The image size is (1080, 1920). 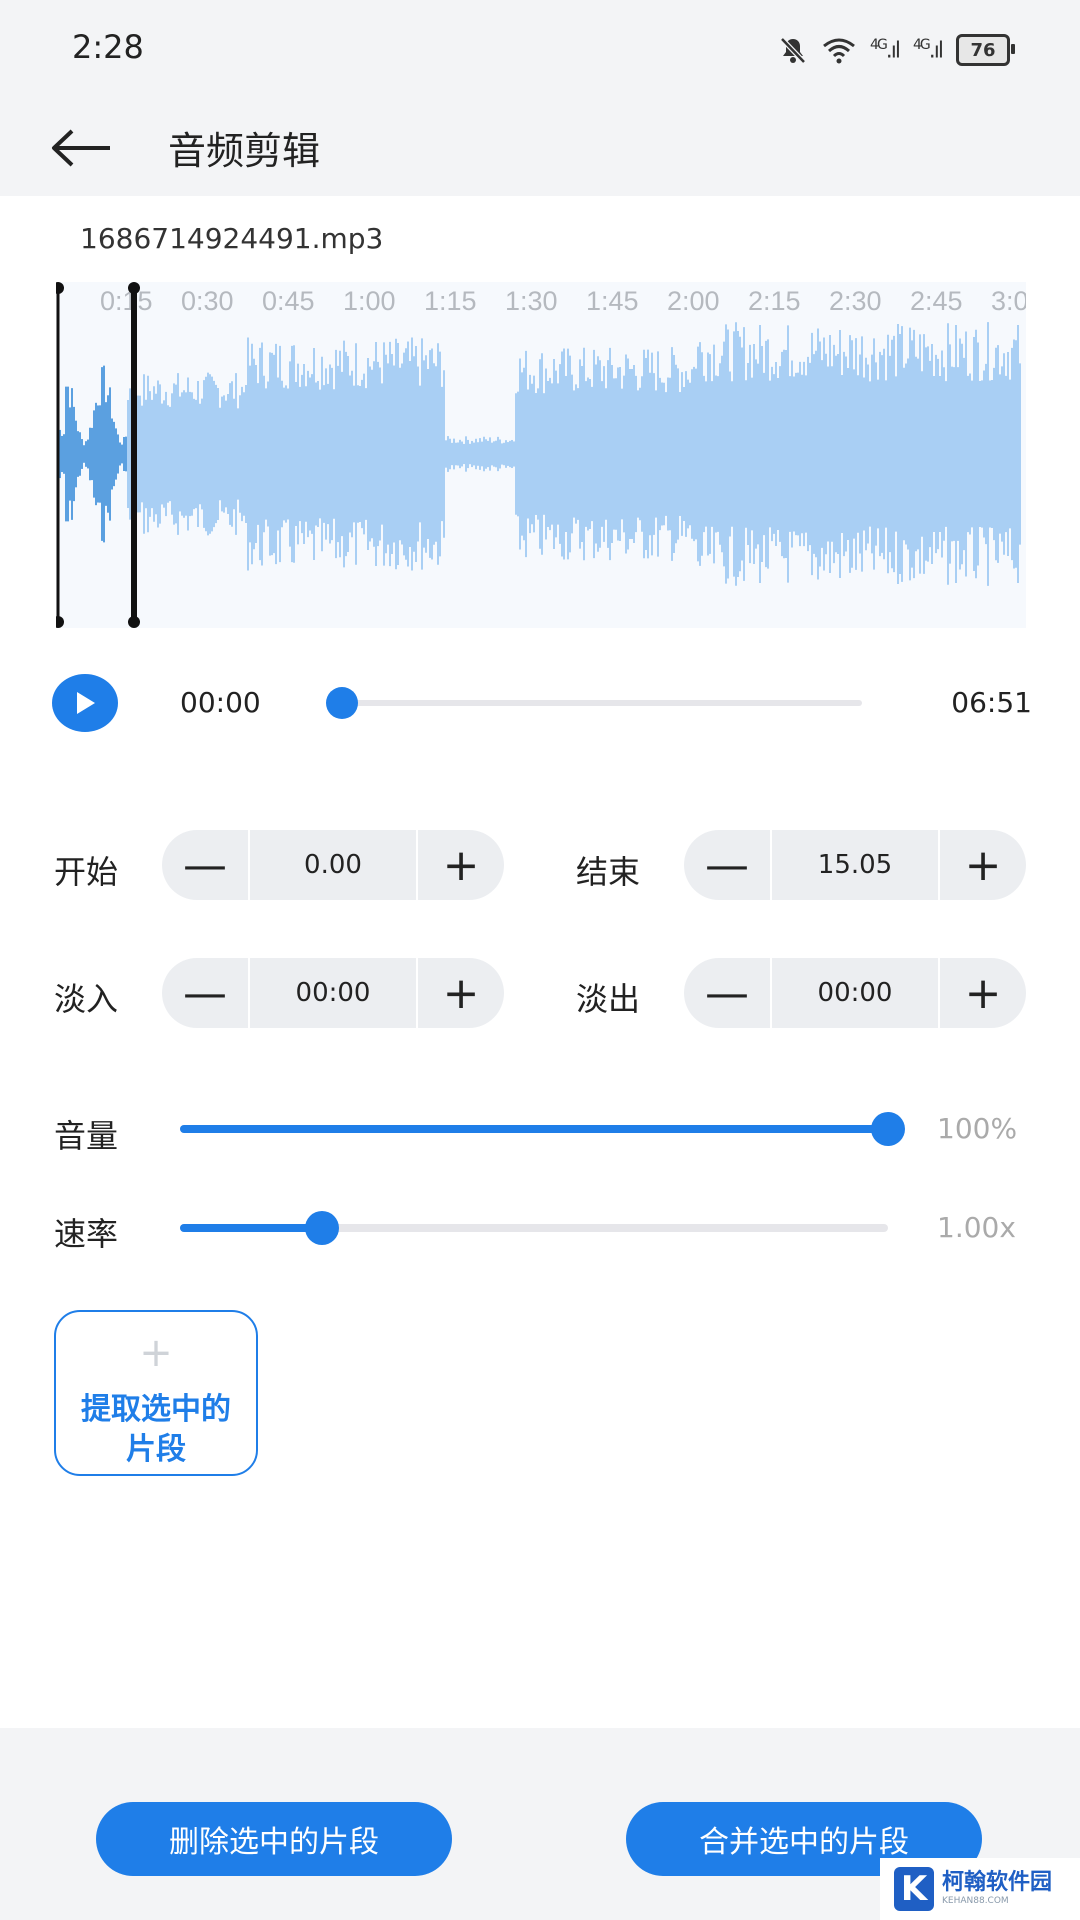 I want to click on volume-slider-fill, so click(x=534, y=1129).